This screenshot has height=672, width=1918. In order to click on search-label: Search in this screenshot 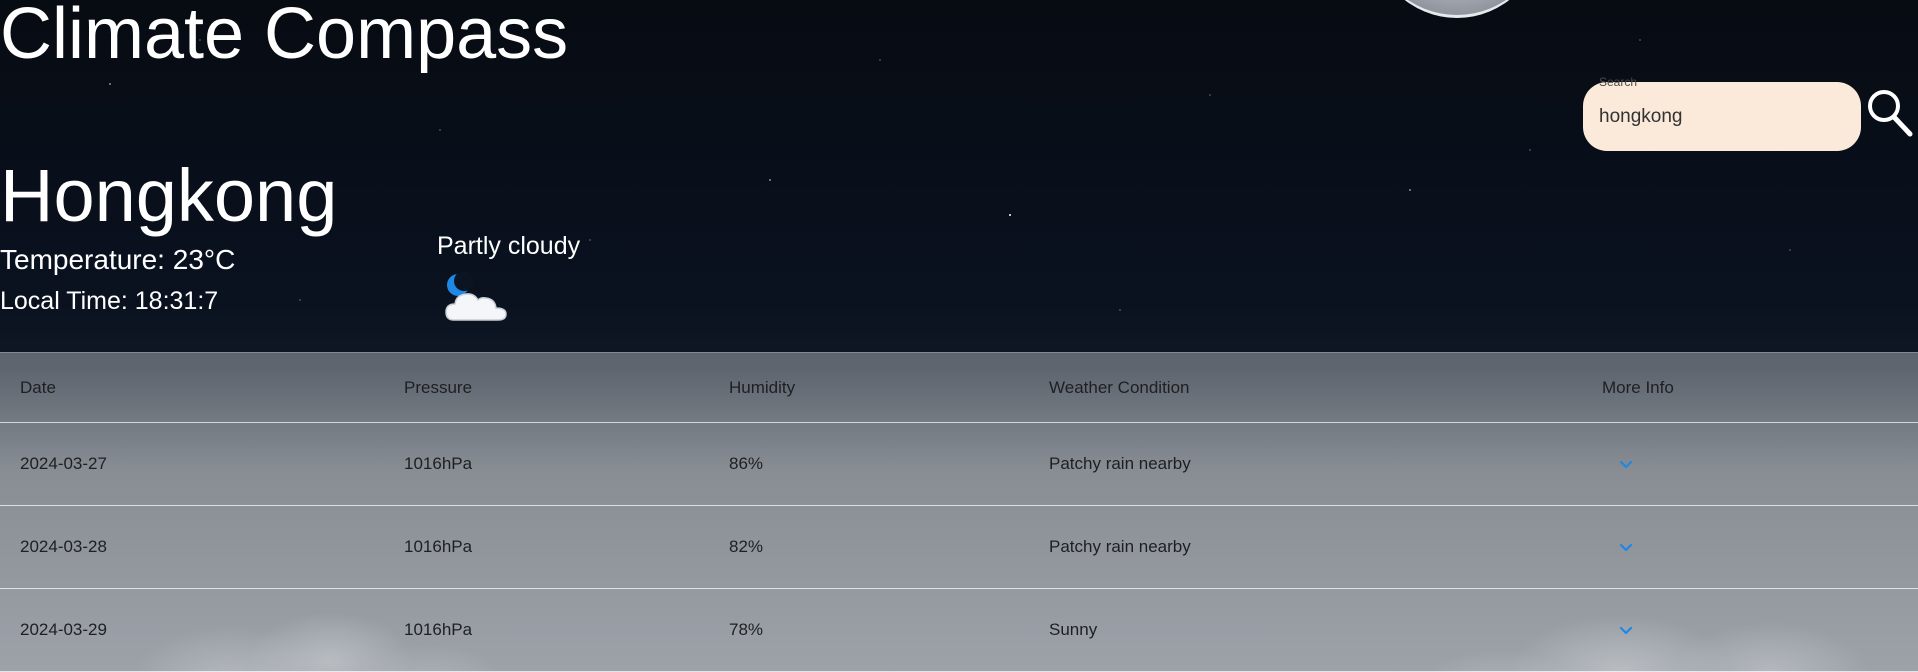, I will do `click(1618, 82)`.